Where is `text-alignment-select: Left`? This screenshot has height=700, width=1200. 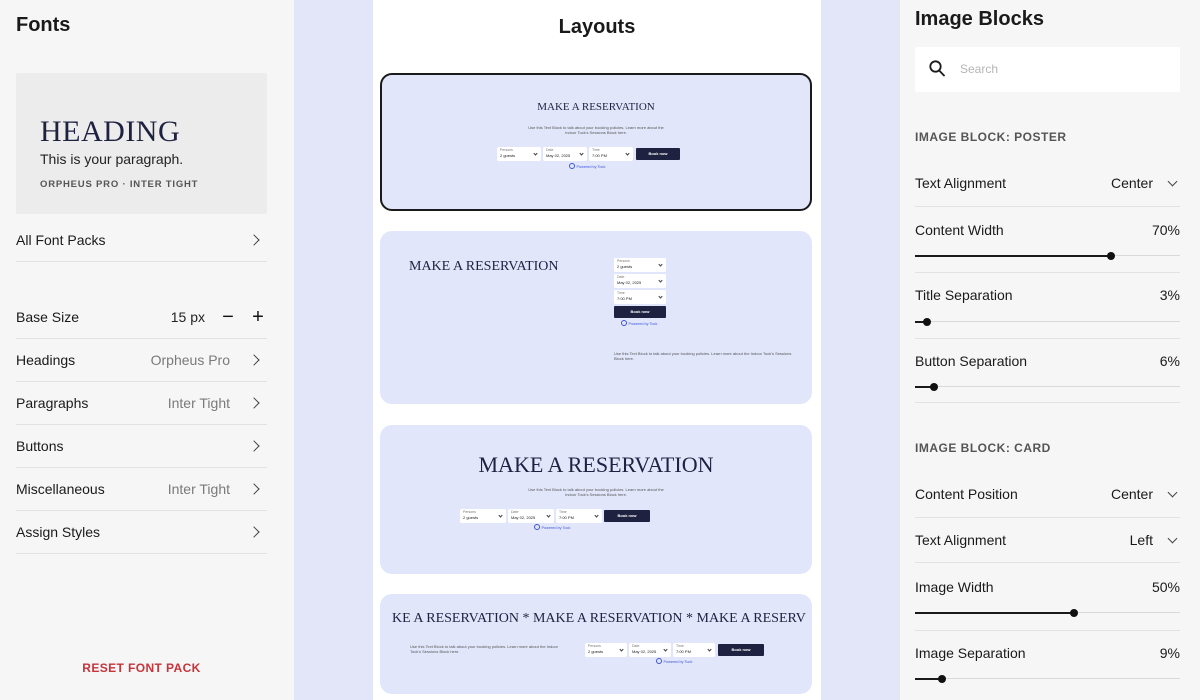 text-alignment-select: Left is located at coordinates (1155, 540).